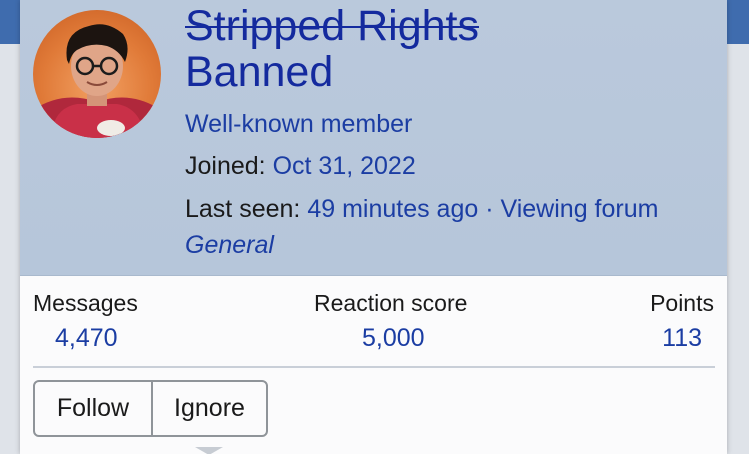 This screenshot has height=454, width=749. What do you see at coordinates (391, 303) in the screenshot?
I see `reaction-score-label: Reaction score` at bounding box center [391, 303].